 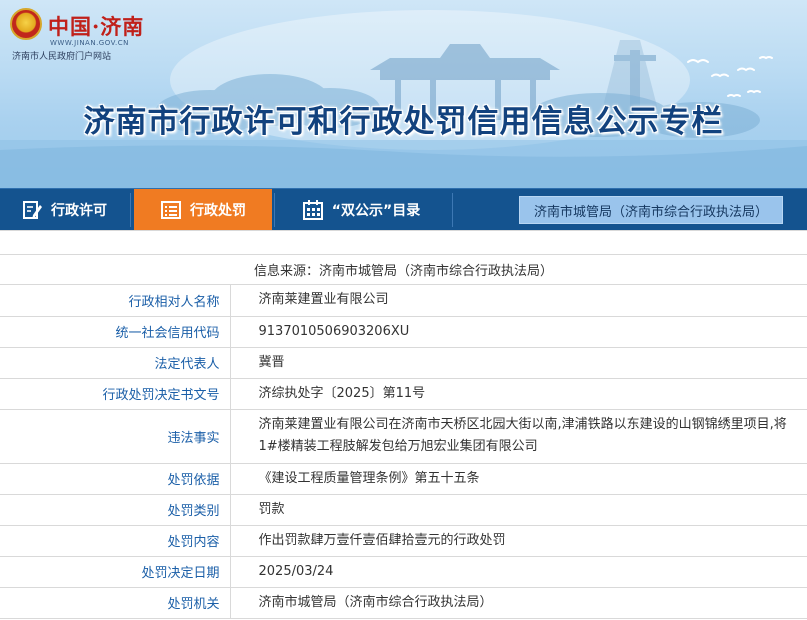 What do you see at coordinates (376, 211) in the screenshot?
I see `tab-label: “双公示”目录` at bounding box center [376, 211].